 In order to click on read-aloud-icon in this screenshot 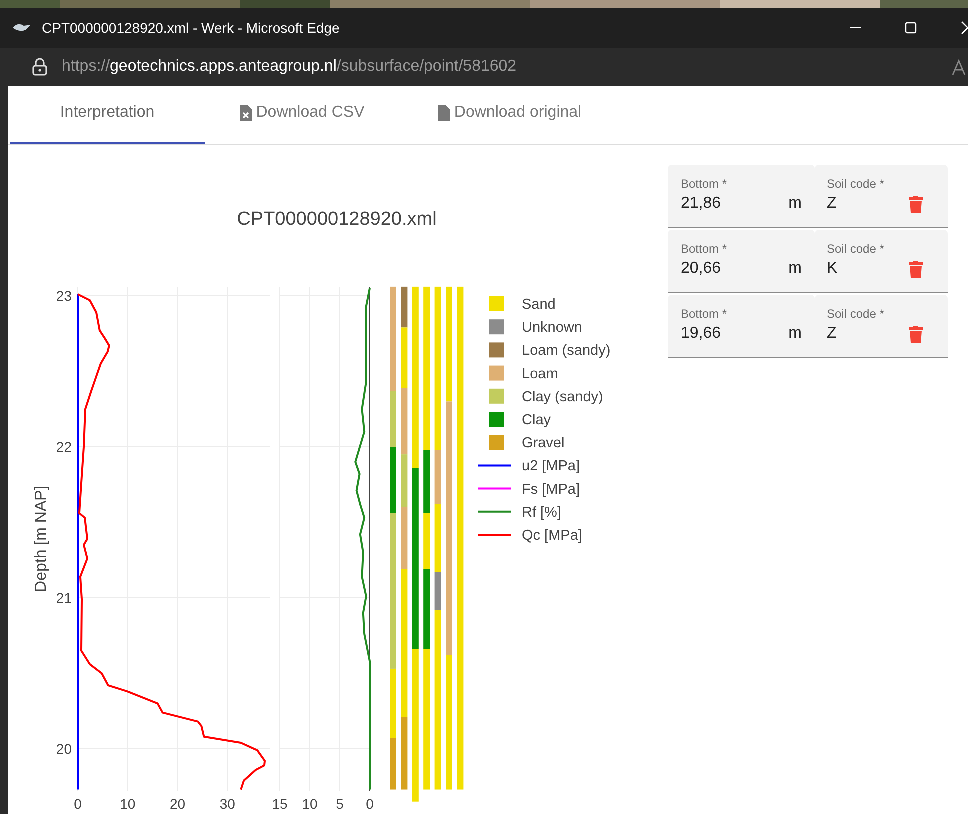, I will do `click(960, 67)`.